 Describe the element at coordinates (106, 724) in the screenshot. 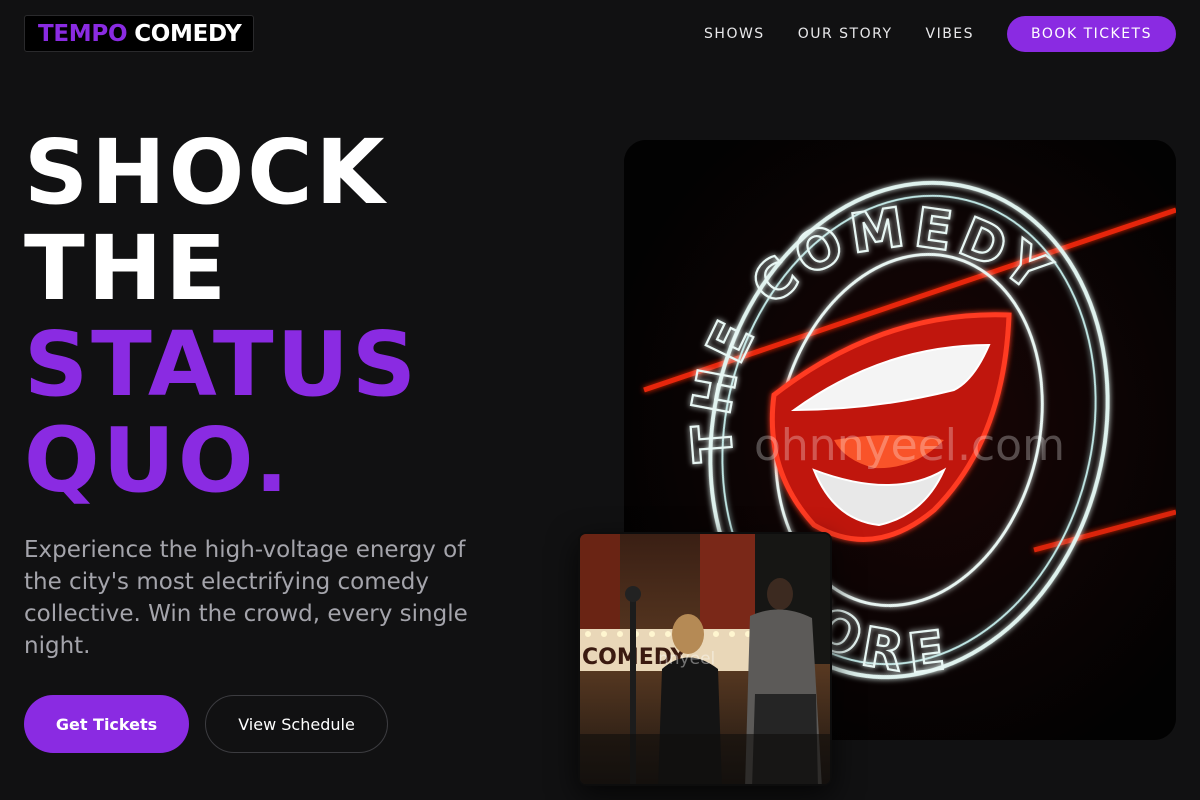

I see `get-tickets-button: Get Tickets` at that location.